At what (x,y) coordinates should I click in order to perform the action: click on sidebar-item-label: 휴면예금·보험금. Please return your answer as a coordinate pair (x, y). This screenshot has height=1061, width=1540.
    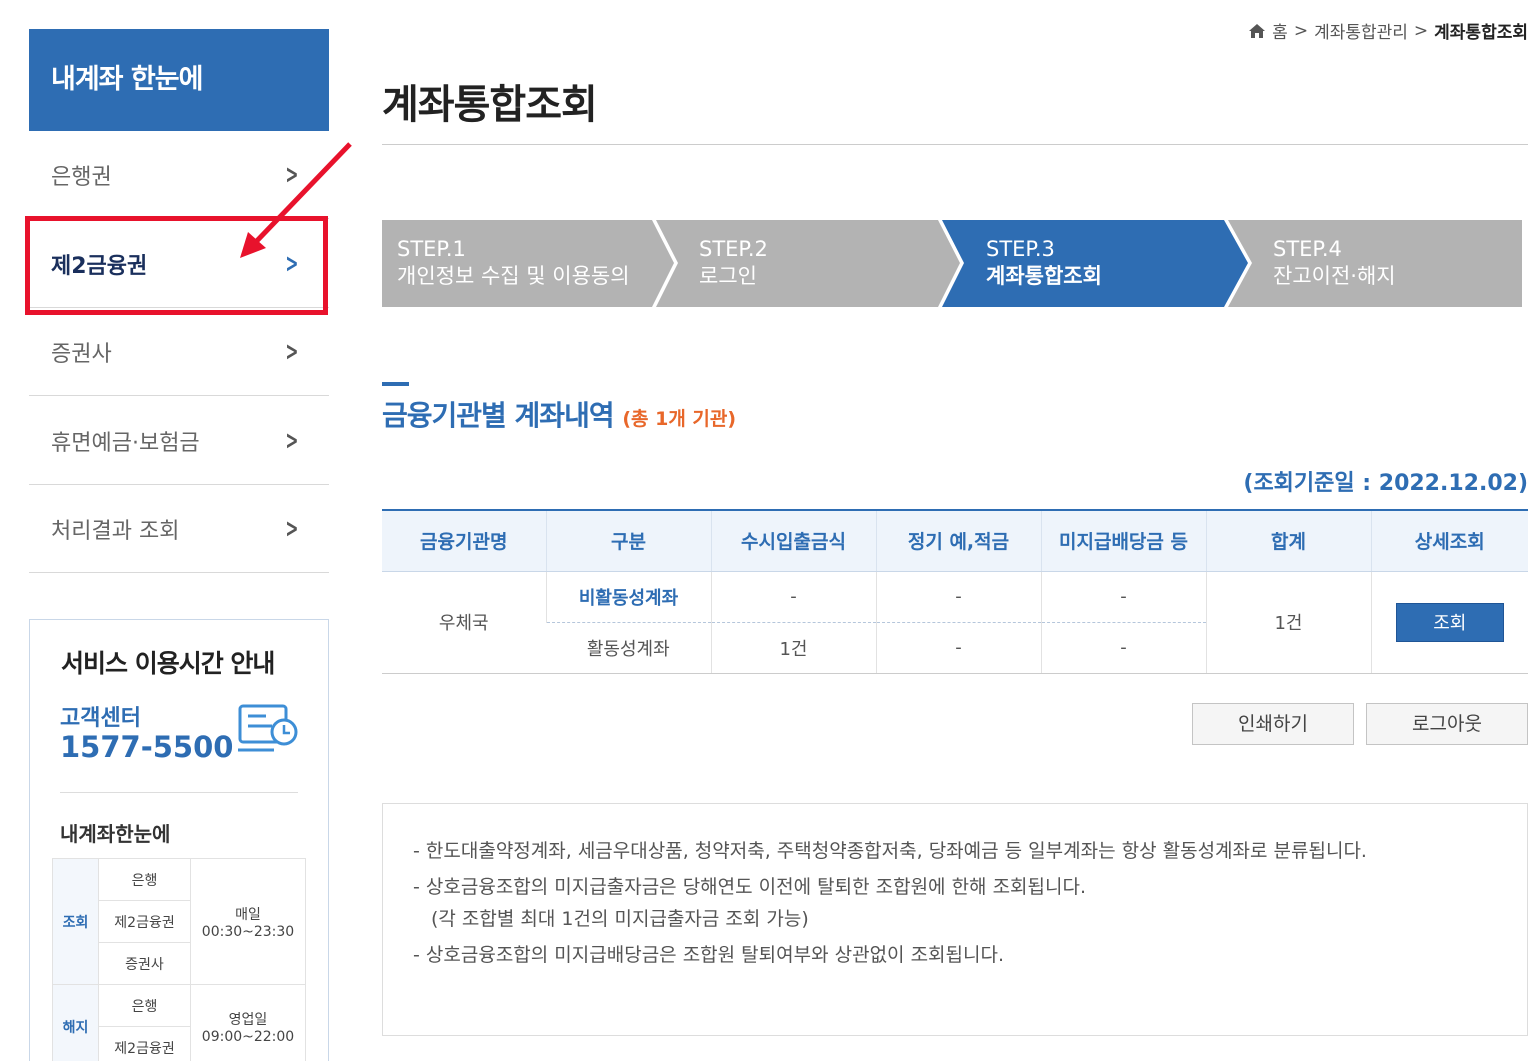
    Looking at the image, I should click on (125, 443).